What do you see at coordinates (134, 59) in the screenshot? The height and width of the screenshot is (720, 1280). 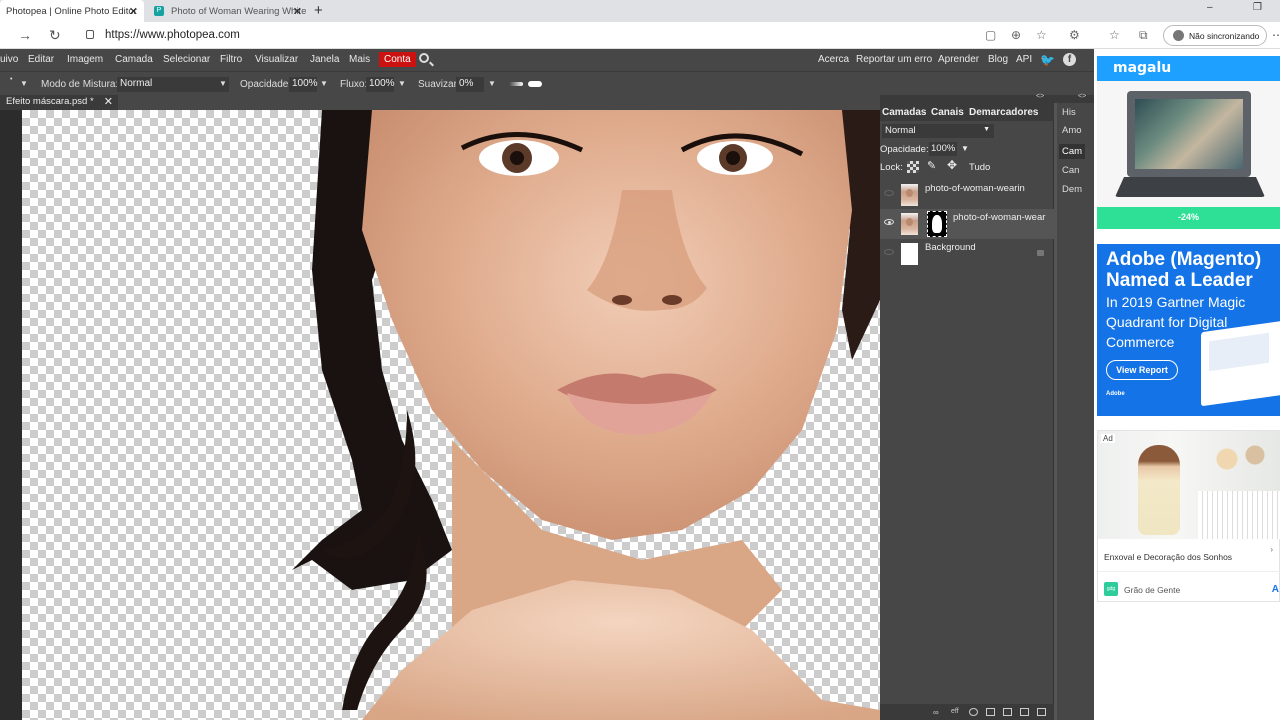 I see `menu-camada: Camada` at bounding box center [134, 59].